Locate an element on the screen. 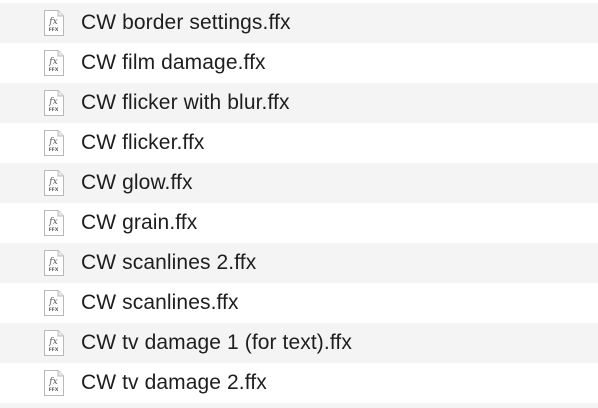 Image resolution: width=598 pixels, height=408 pixels. file-name: CW flicker with blur.ffx is located at coordinates (185, 102).